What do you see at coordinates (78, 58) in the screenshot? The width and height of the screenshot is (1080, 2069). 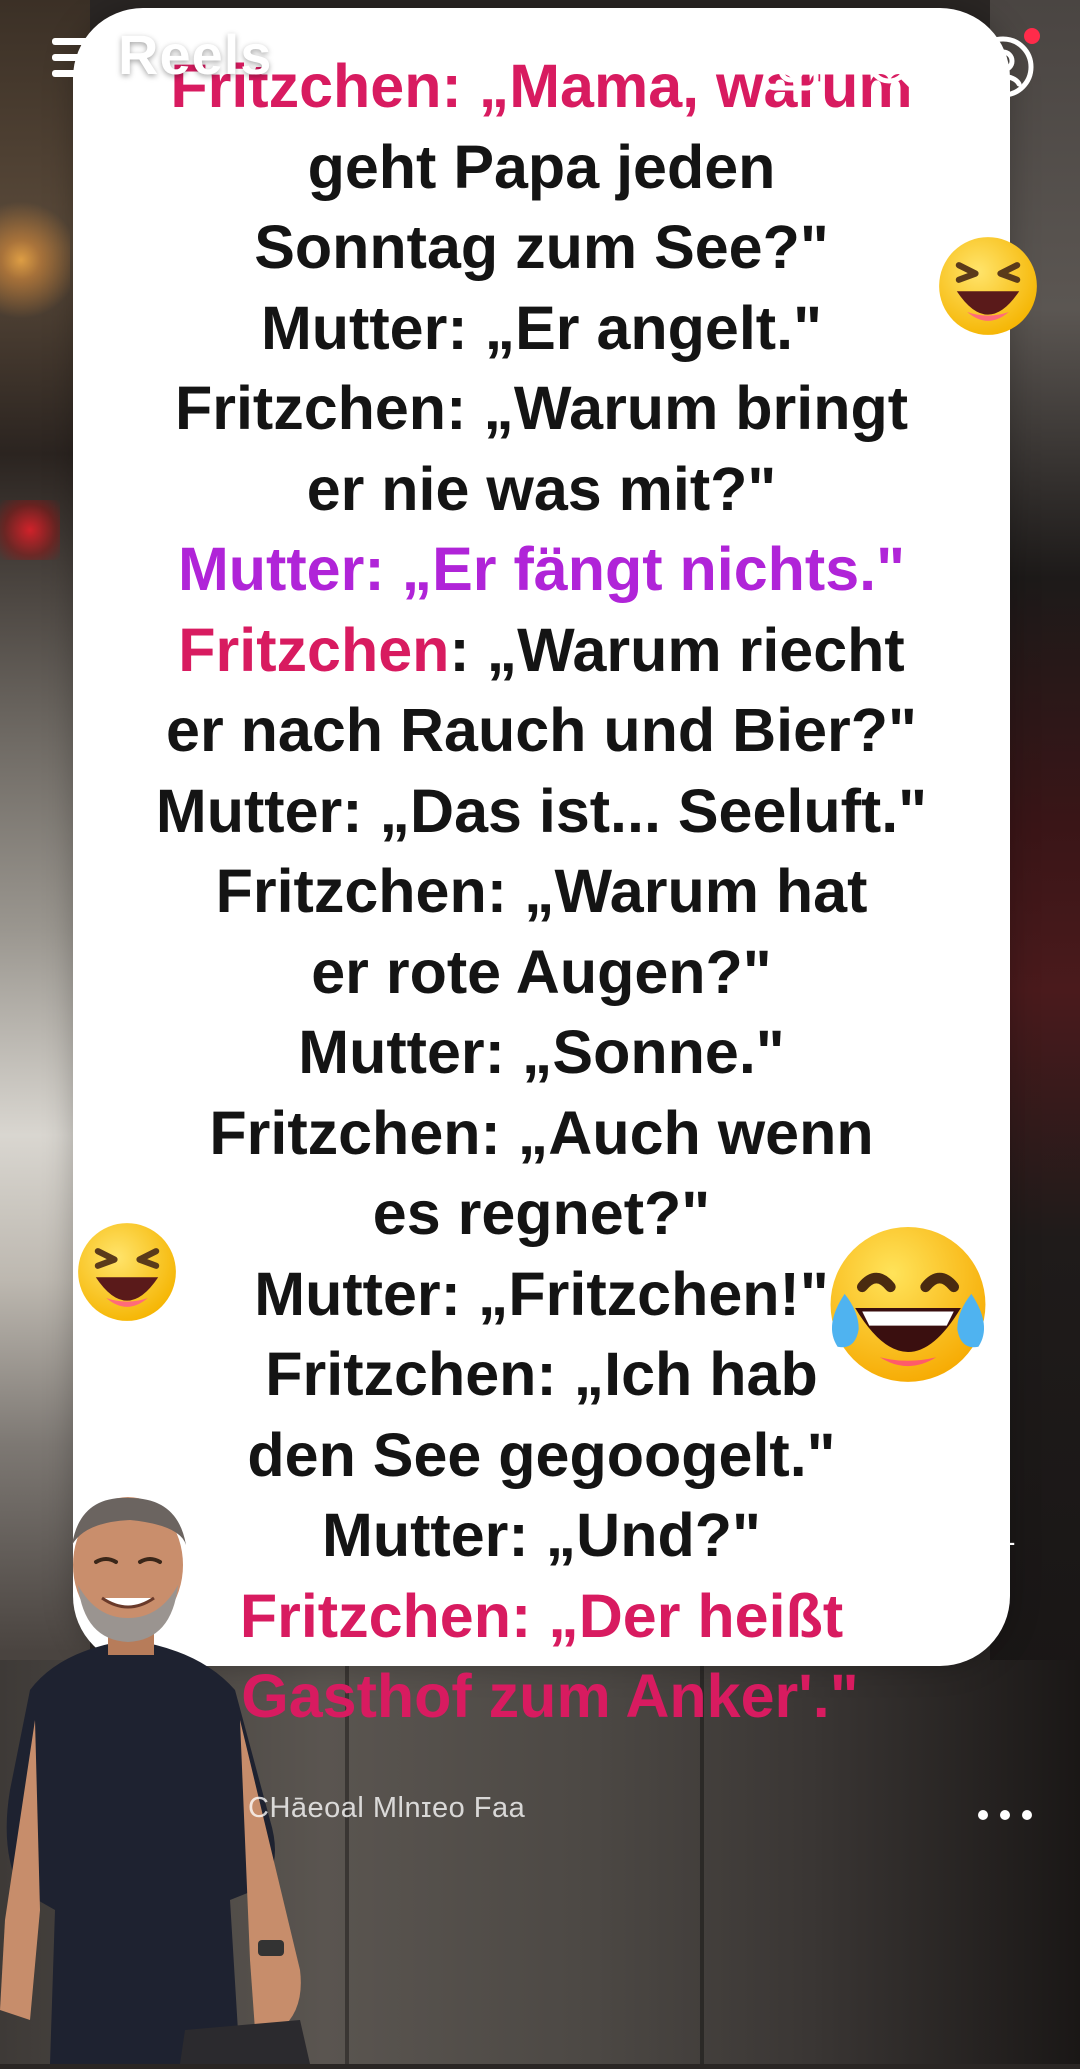 I see `hamburger-menu-icon` at bounding box center [78, 58].